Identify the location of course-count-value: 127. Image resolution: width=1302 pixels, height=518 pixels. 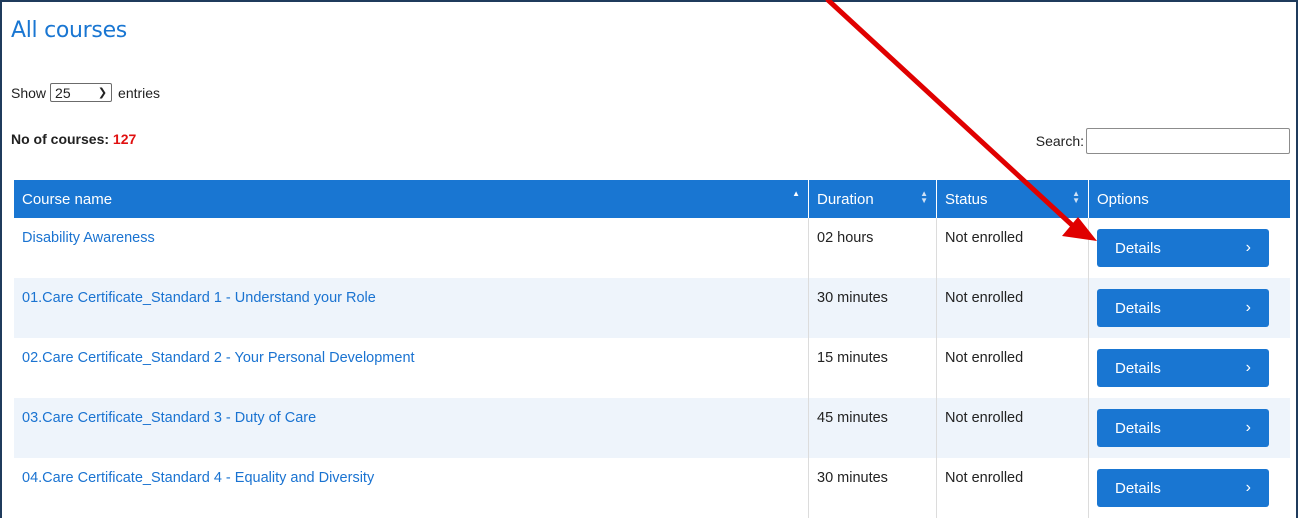
(124, 139).